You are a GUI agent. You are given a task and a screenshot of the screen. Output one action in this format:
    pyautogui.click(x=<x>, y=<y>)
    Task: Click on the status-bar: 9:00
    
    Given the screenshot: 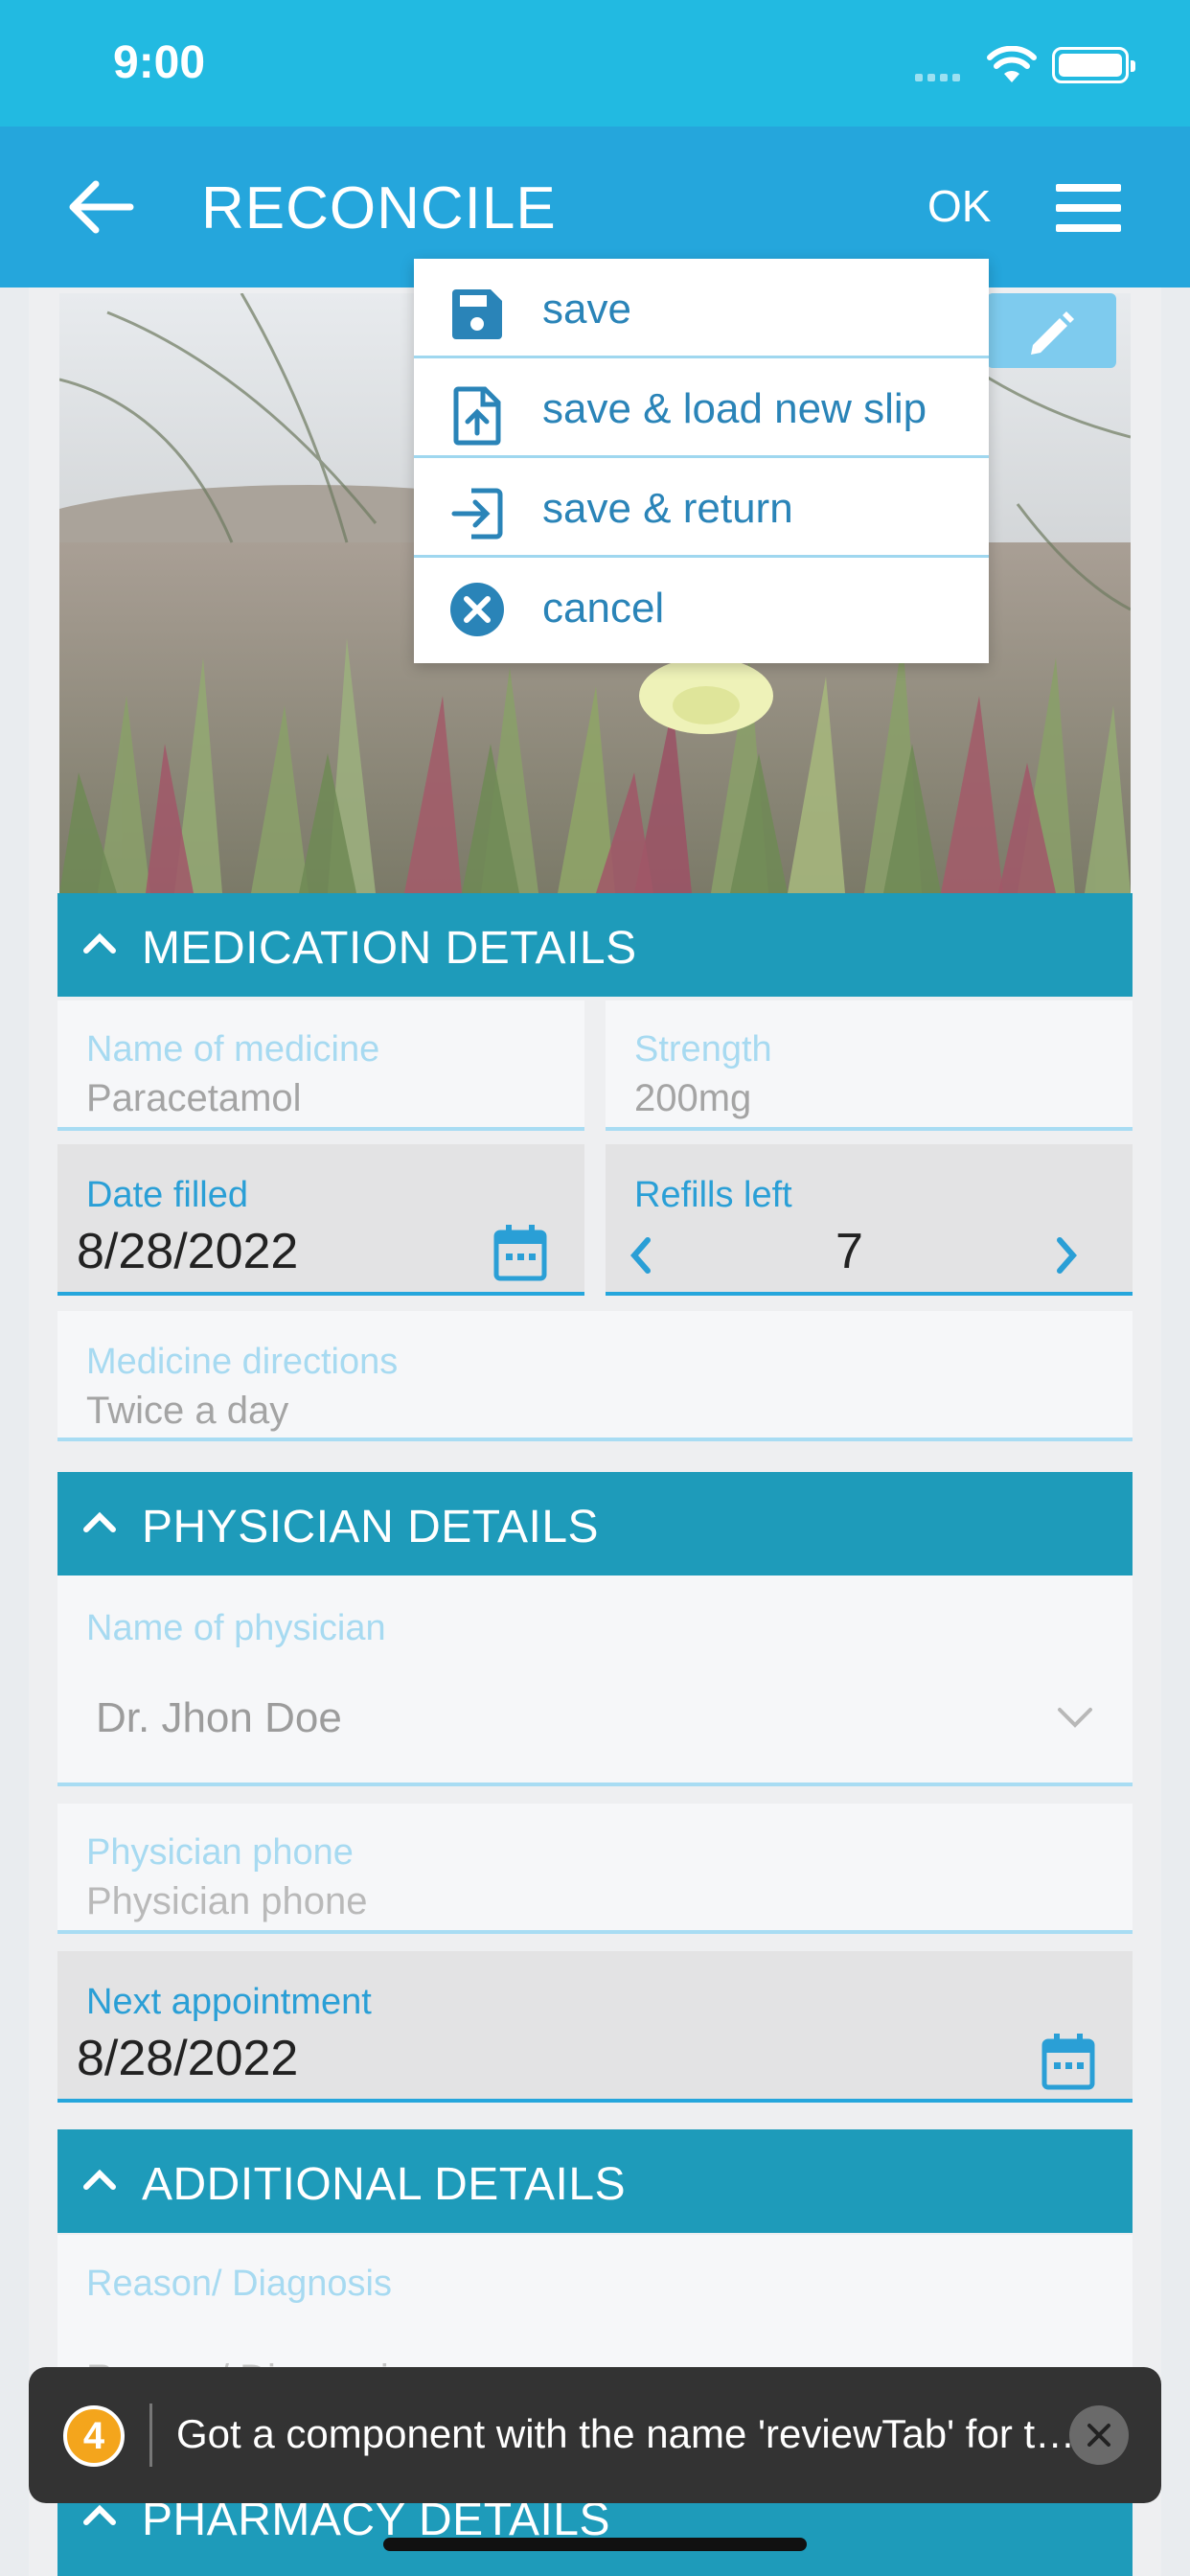 What is the action you would take?
    pyautogui.click(x=595, y=63)
    